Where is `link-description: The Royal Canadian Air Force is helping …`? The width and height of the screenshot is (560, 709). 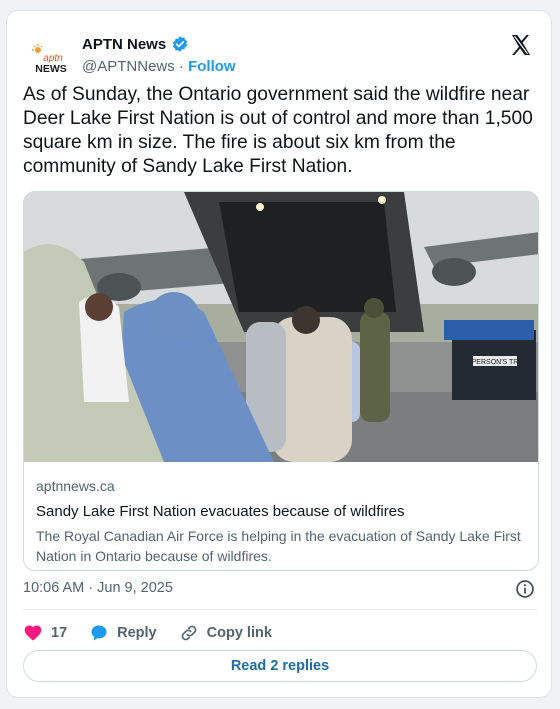
link-description: The Royal Canadian Air Force is helping … is located at coordinates (278, 546).